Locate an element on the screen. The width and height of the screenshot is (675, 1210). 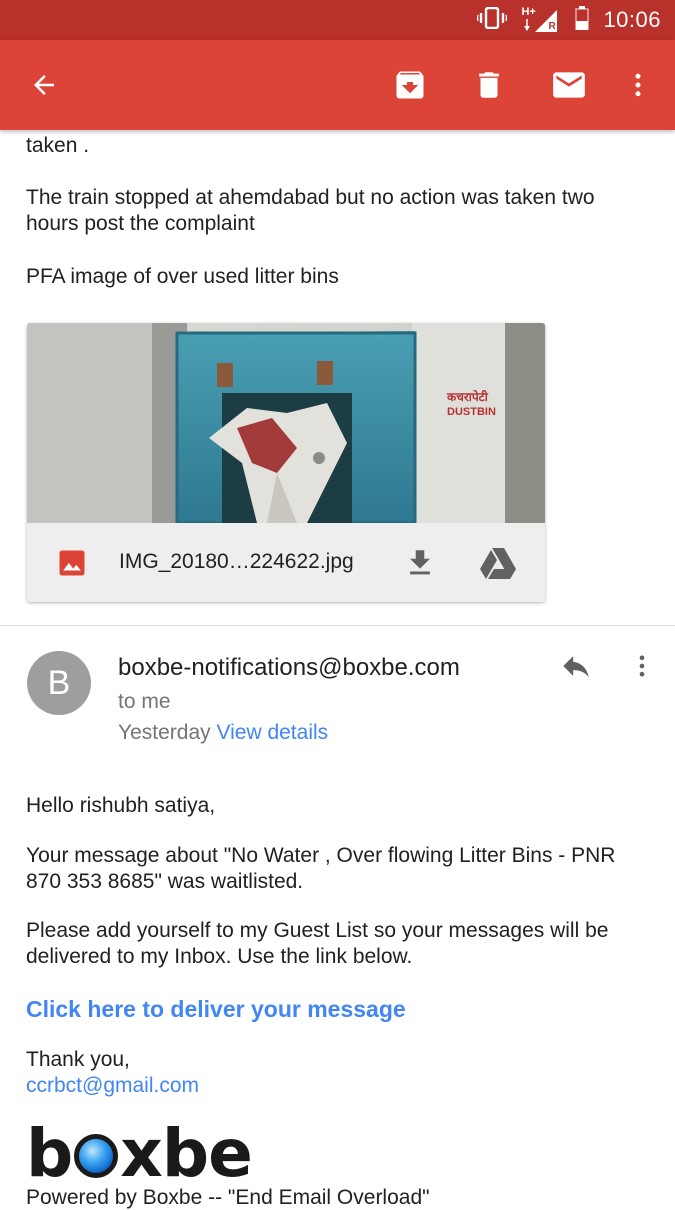
attachment-bar: IMG_20180…224622.jpg is located at coordinates (286, 562).